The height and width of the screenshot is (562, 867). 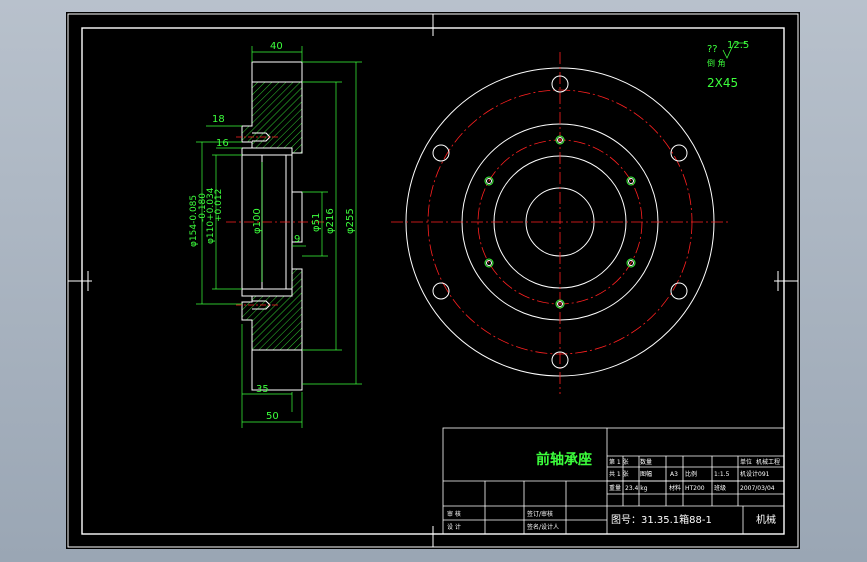 What do you see at coordinates (272, 416) in the screenshot?
I see `dim-50: 50` at bounding box center [272, 416].